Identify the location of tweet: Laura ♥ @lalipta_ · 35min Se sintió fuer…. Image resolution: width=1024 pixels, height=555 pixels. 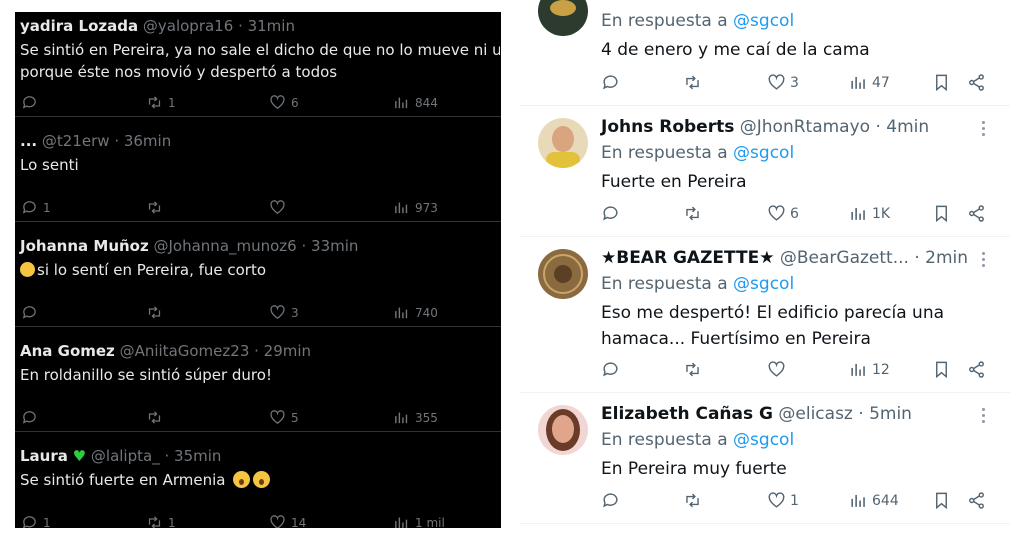
(258, 480).